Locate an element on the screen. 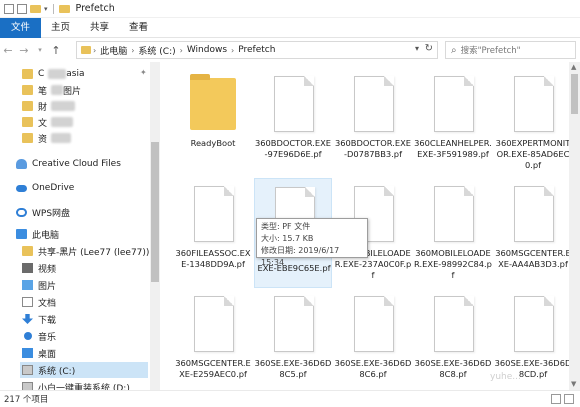 This screenshot has width=580, height=407. nav-item-drive-d: 小白一键重装系统 (D:) is located at coordinates (76, 384).